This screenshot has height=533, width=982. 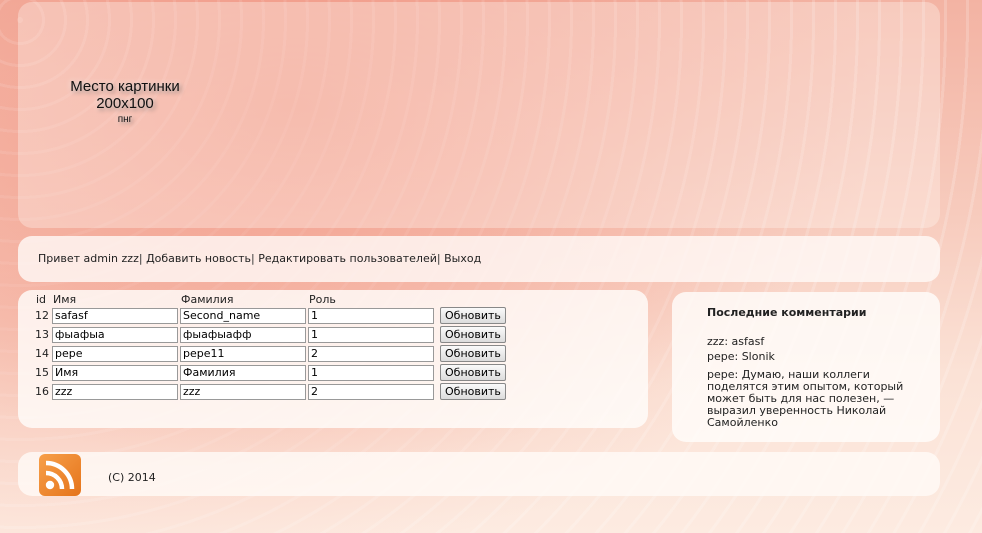 I want to click on user-id-cell: 12, so click(x=42, y=315).